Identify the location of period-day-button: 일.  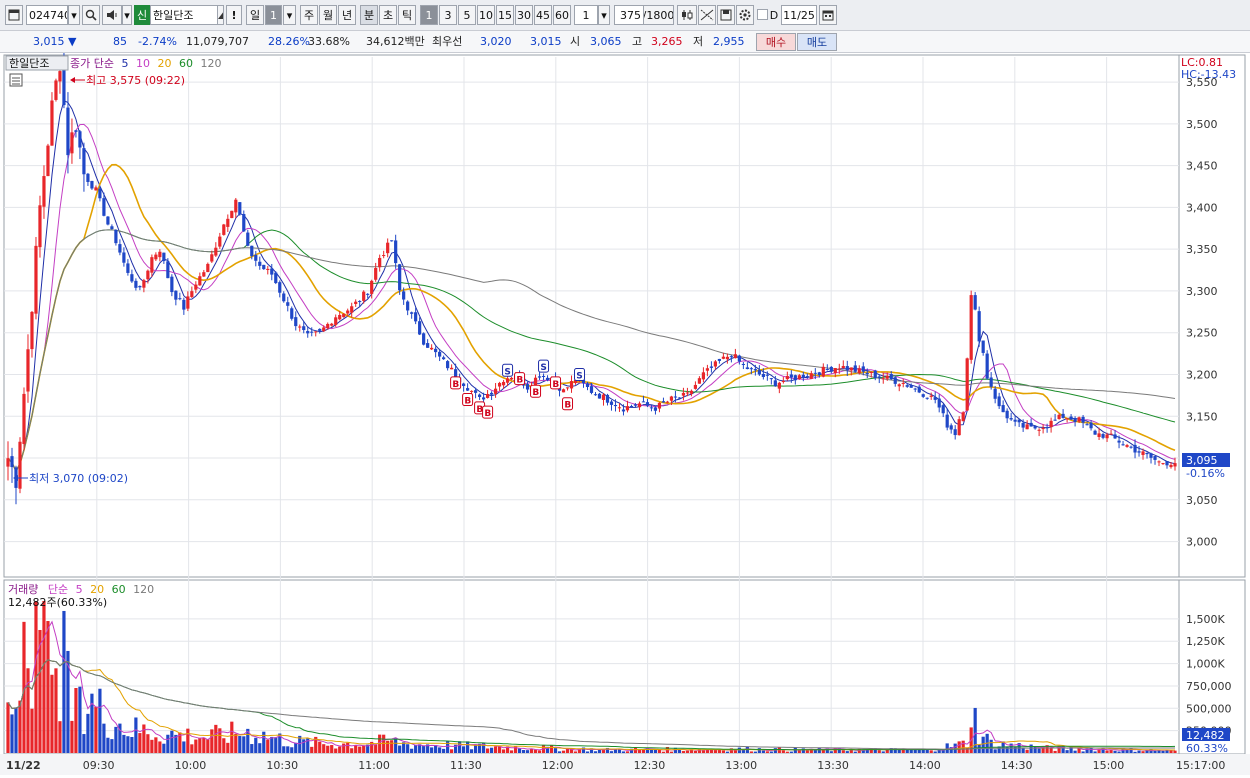
(255, 15).